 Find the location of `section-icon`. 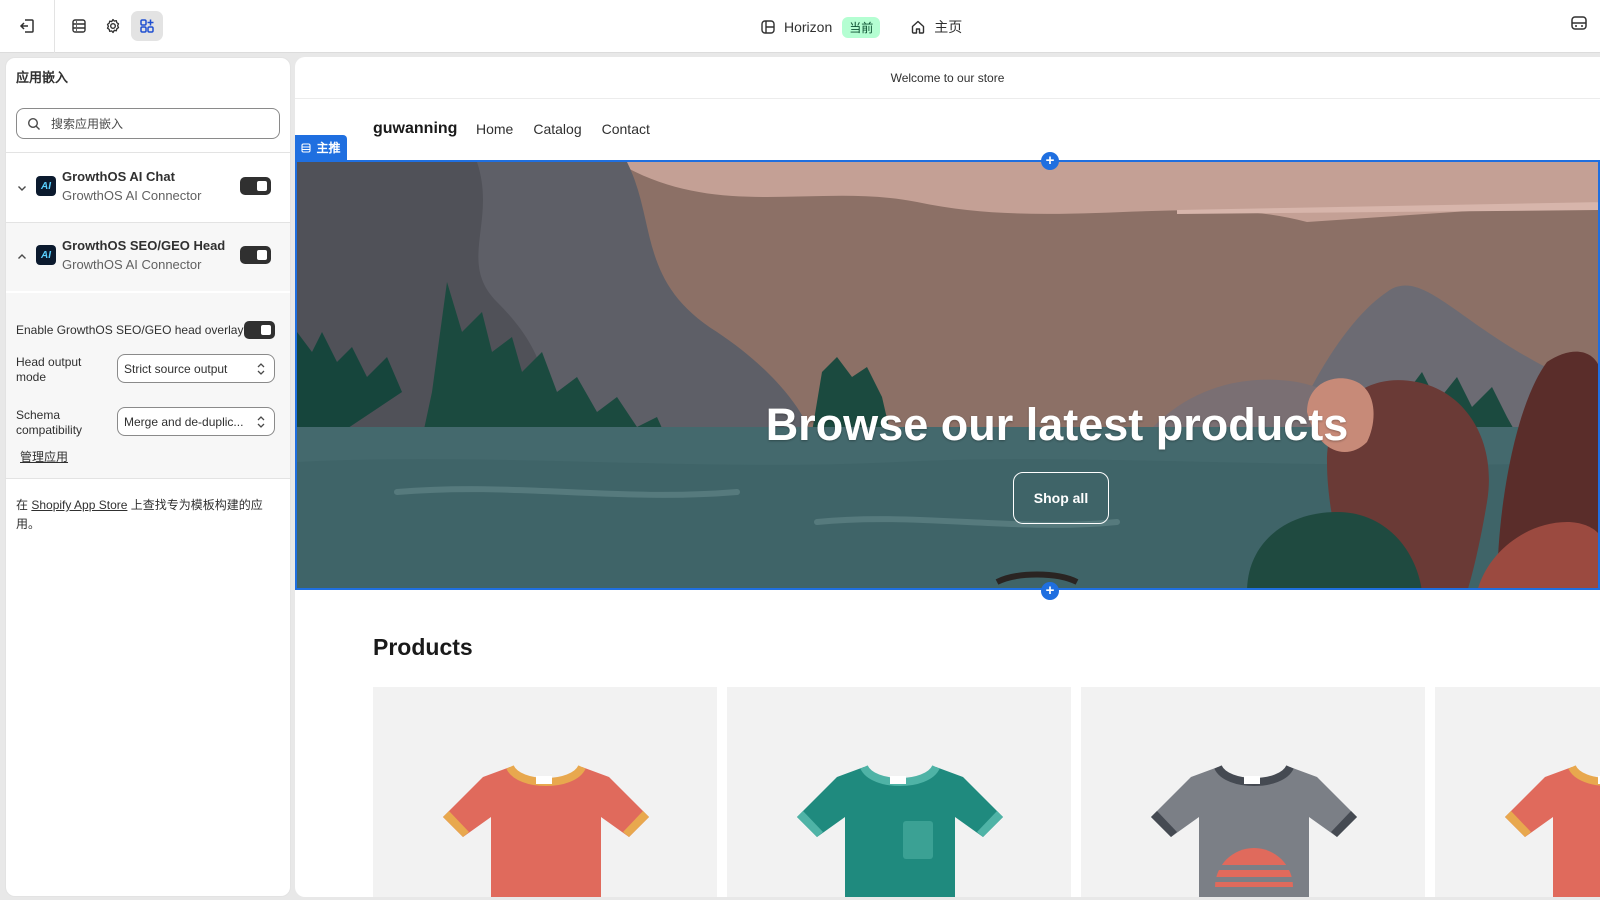

section-icon is located at coordinates (306, 147).